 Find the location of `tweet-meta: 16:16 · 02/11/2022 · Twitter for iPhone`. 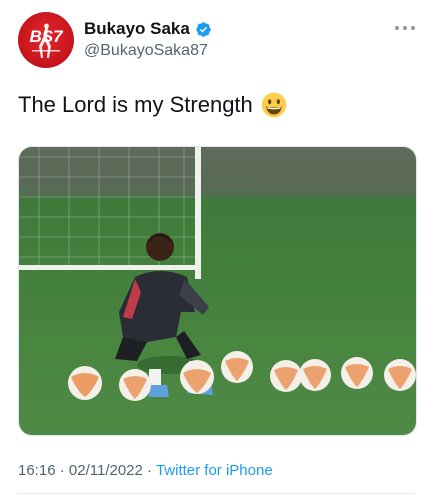

tweet-meta: 16:16 · 02/11/2022 · Twitter for iPhone is located at coordinates (145, 470).